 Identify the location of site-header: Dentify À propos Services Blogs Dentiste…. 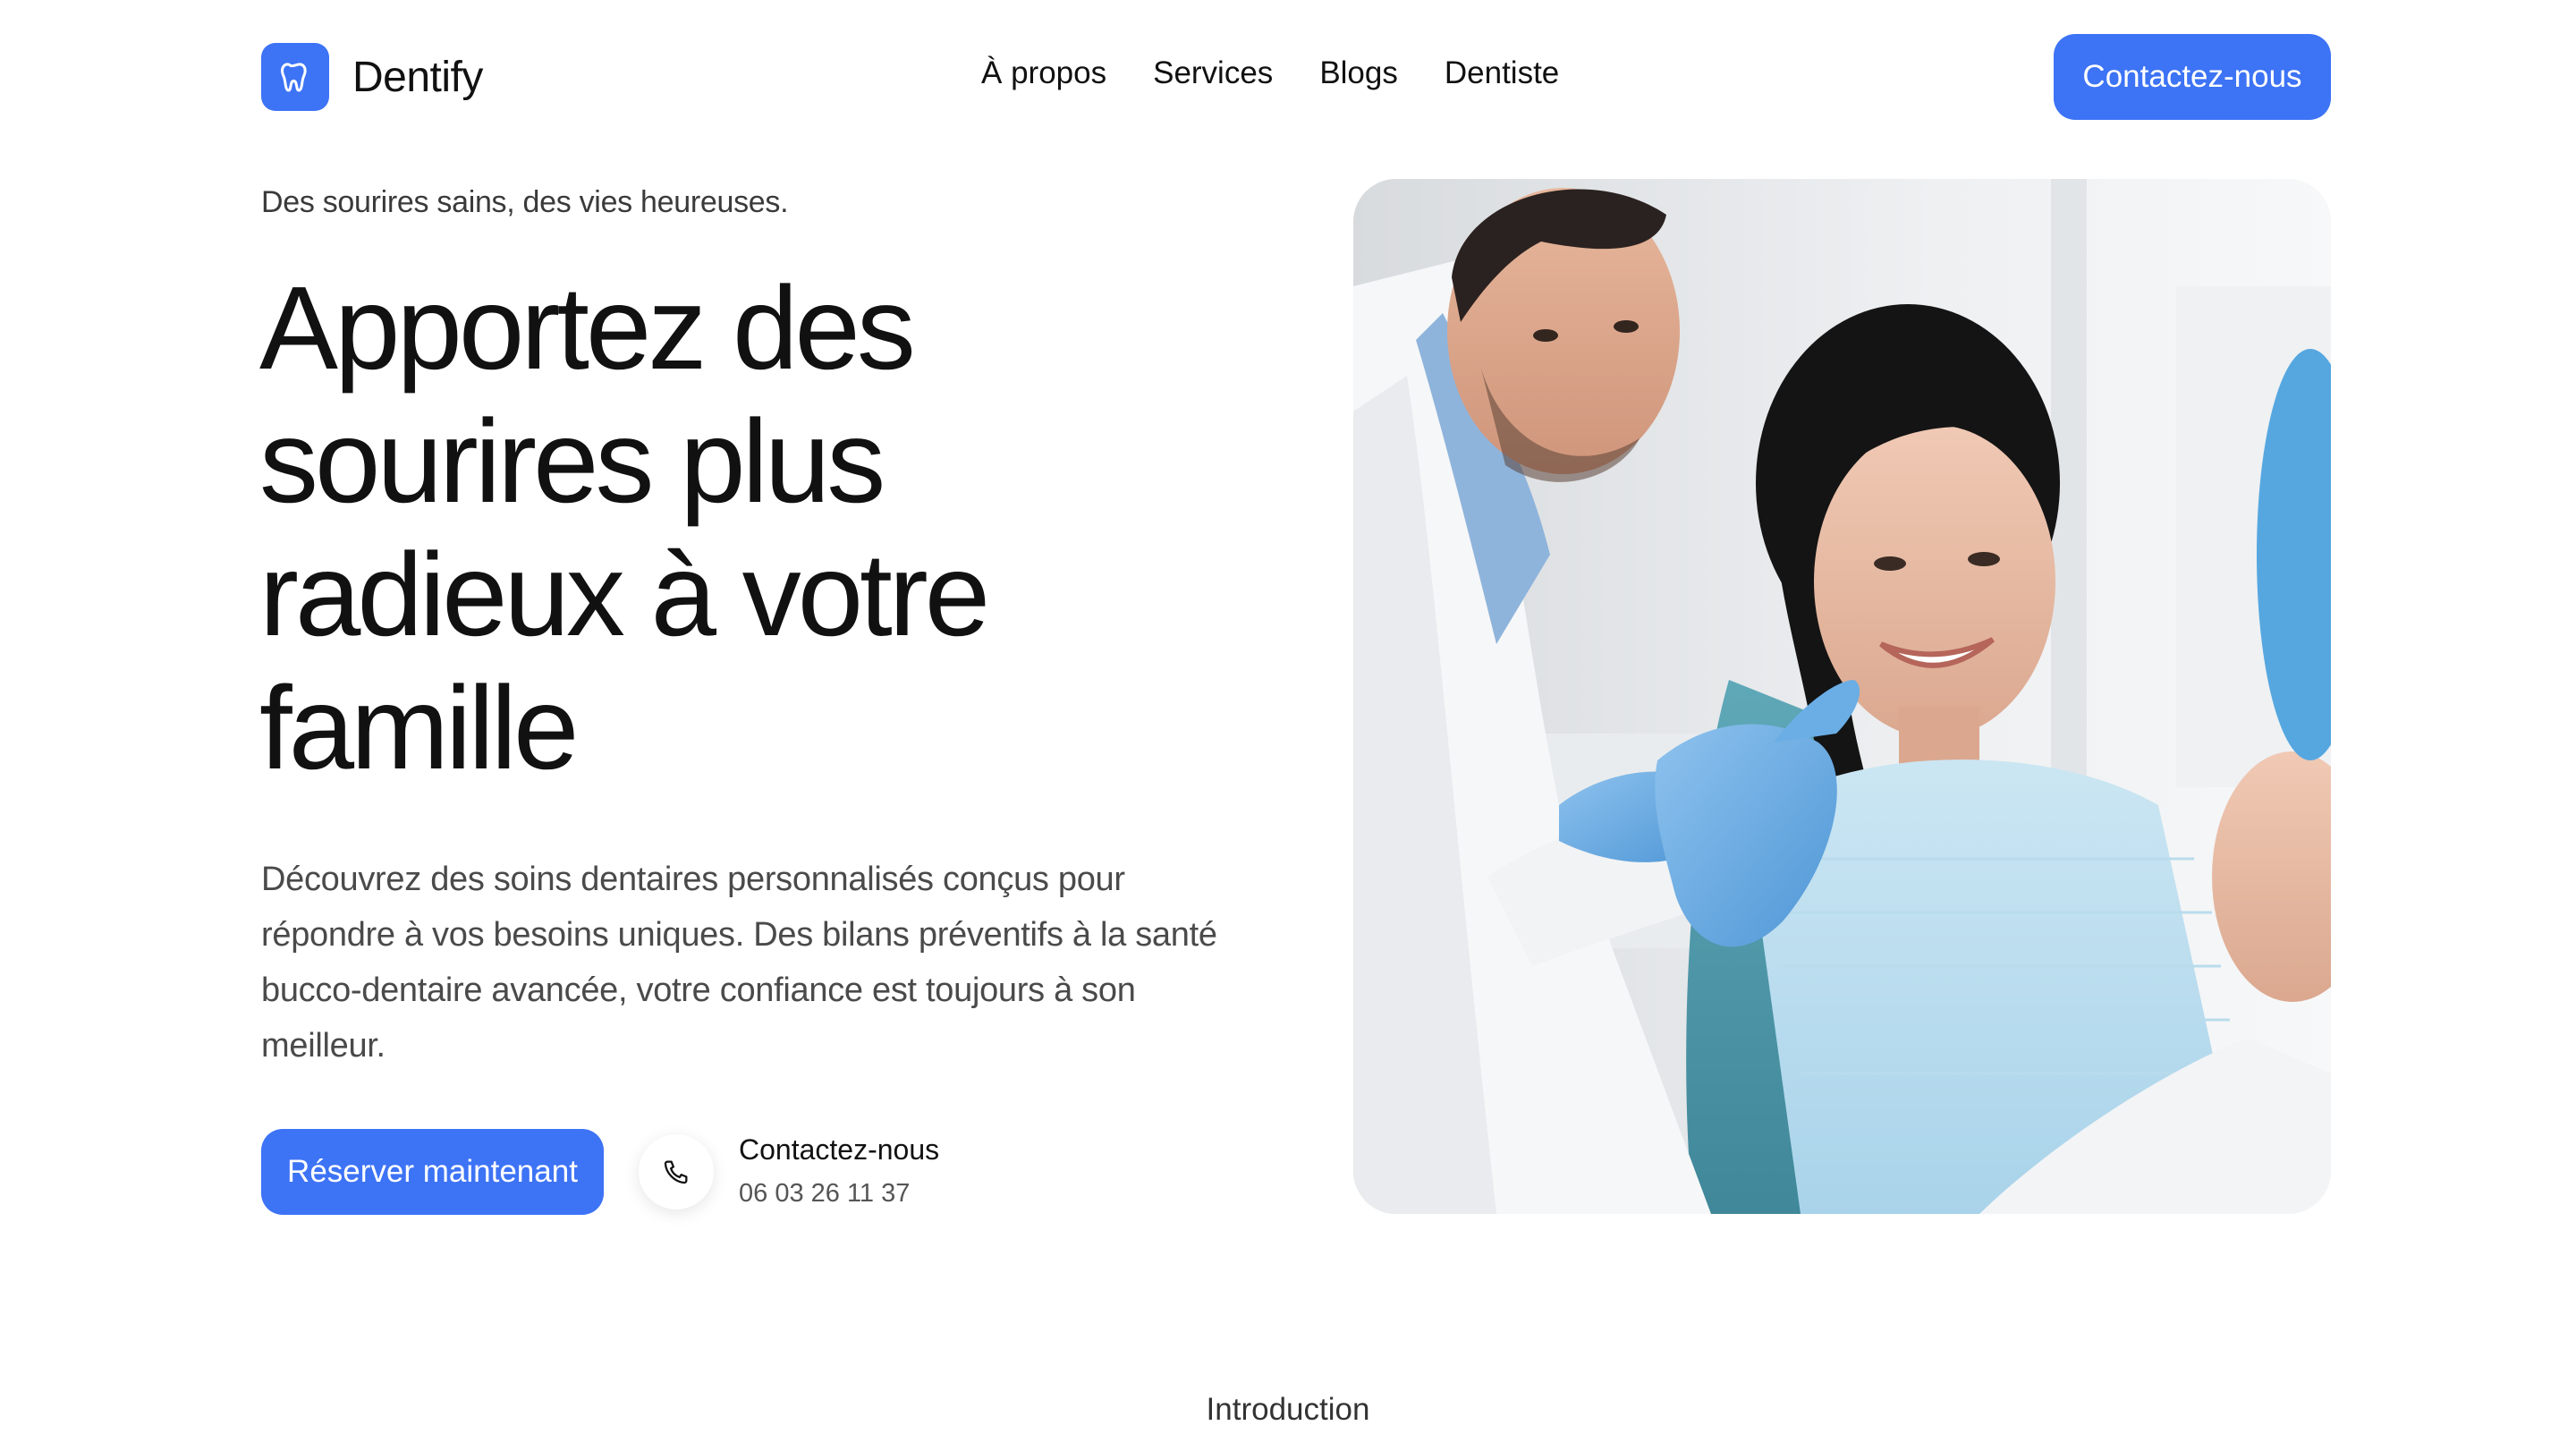
(1288, 78).